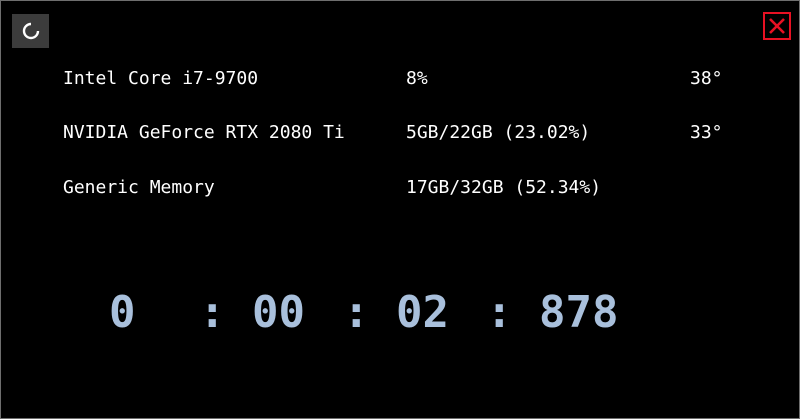 This screenshot has height=419, width=800. I want to click on refresh-button, so click(30, 31).